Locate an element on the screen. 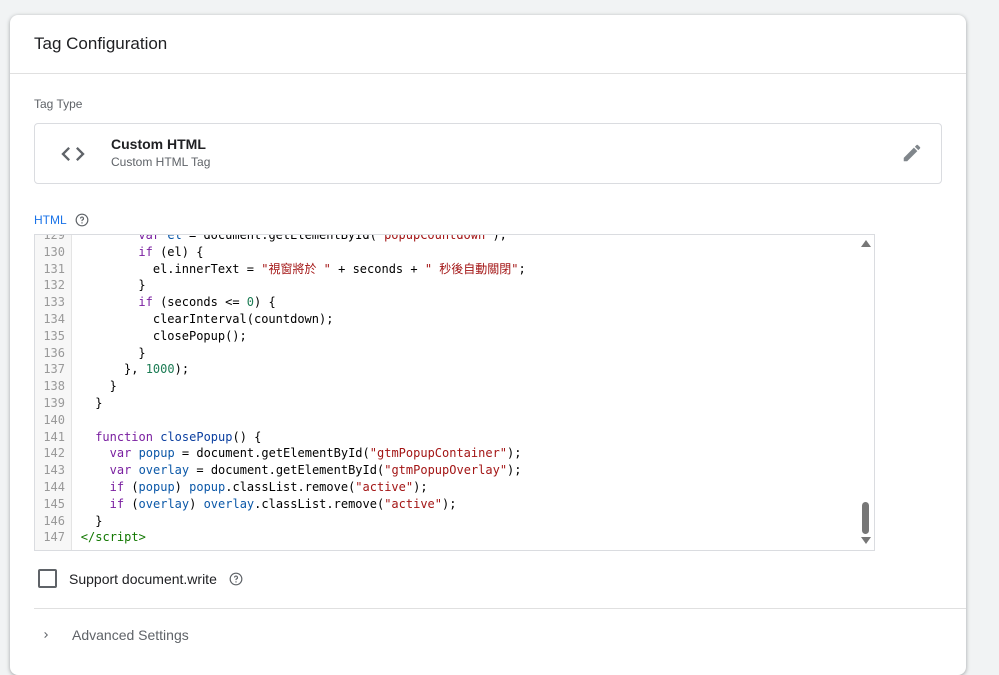  advanced-settings-toggle: Advanced Settings is located at coordinates (114, 635).